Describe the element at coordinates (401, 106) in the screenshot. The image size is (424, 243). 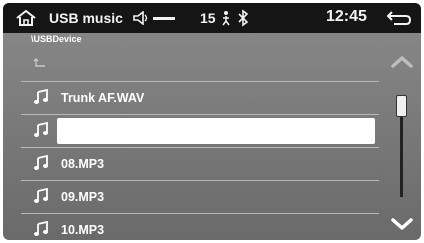
I see `scroll-thumb` at that location.